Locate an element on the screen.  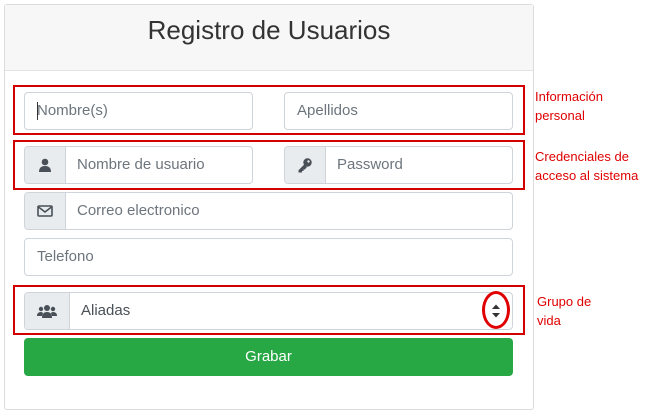
life-group-line-2: vida is located at coordinates (549, 320).